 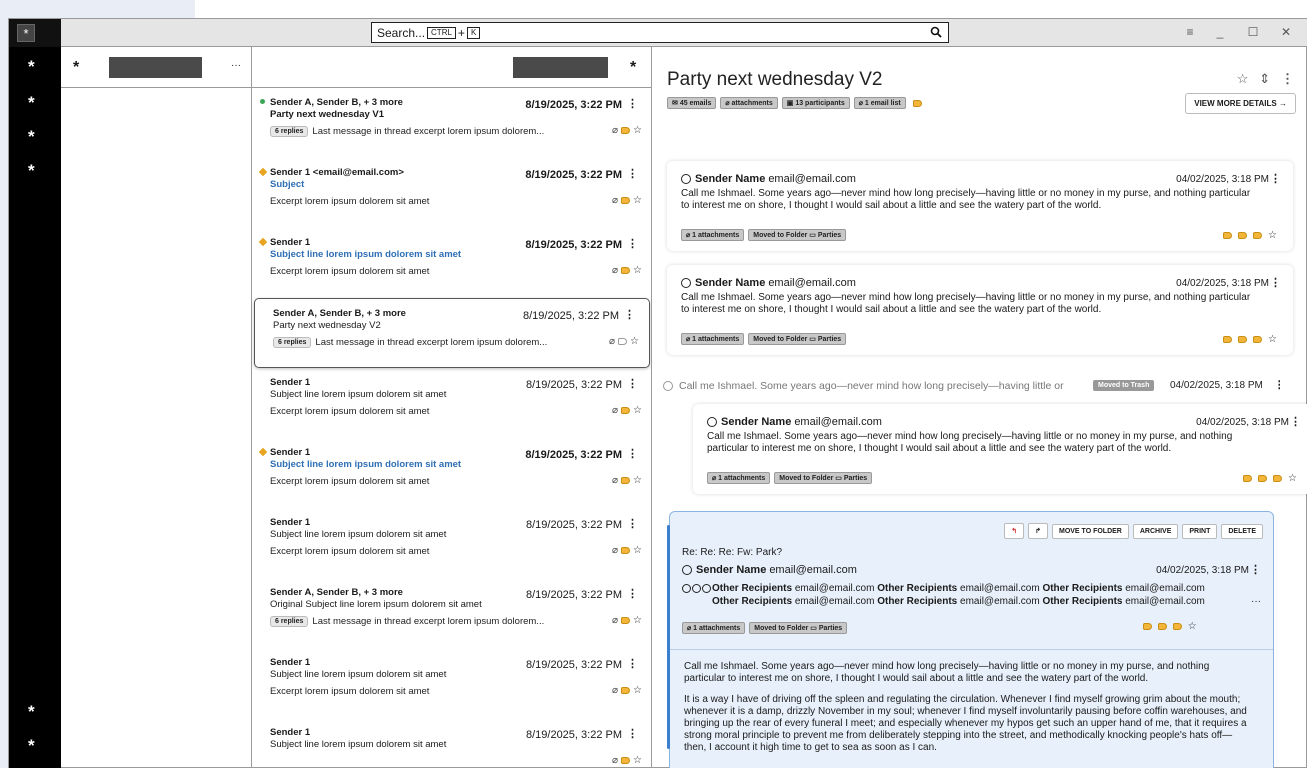 What do you see at coordinates (560, 67) in the screenshot?
I see `list-filter-selector` at bounding box center [560, 67].